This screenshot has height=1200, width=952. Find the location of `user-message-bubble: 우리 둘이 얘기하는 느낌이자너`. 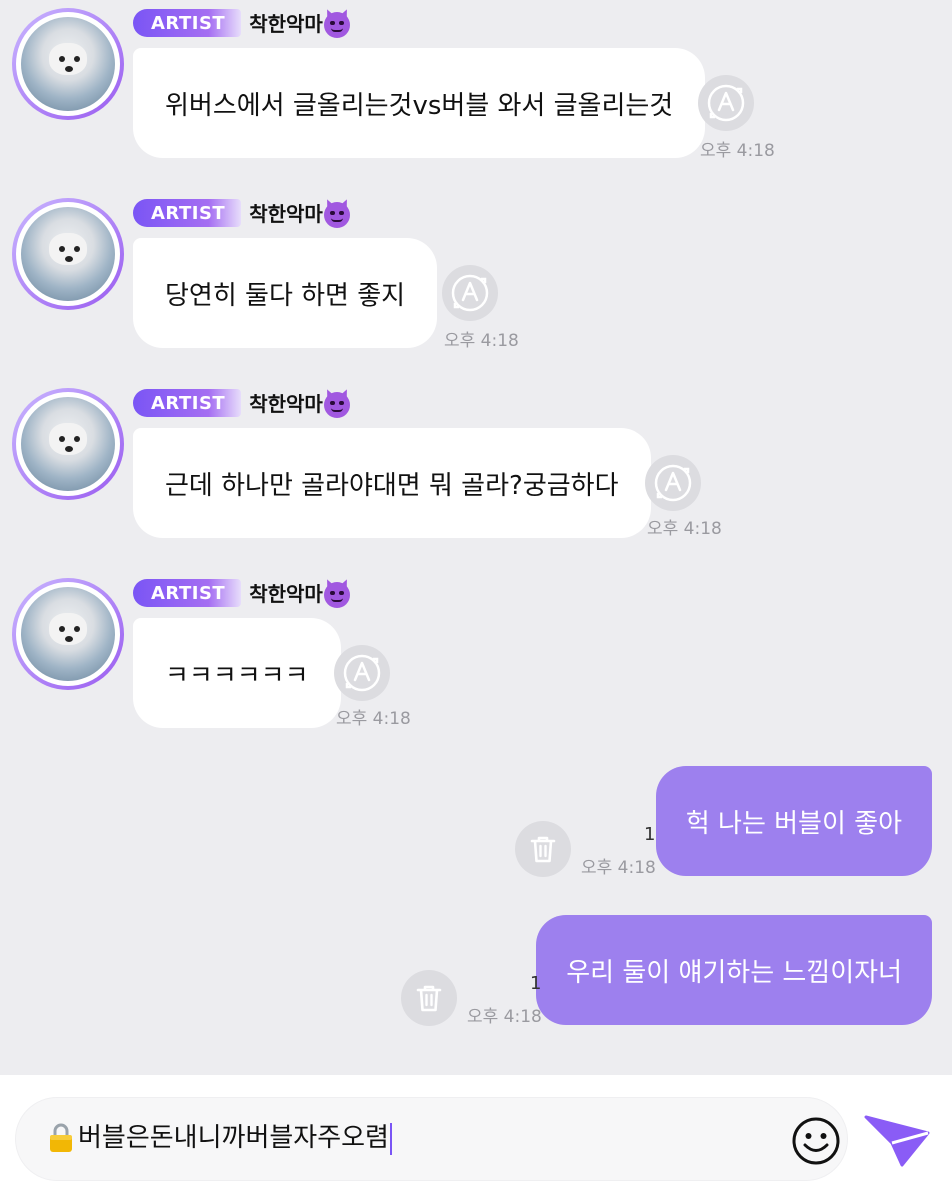

user-message-bubble: 우리 둘이 얘기하는 느낌이자너 is located at coordinates (734, 970).